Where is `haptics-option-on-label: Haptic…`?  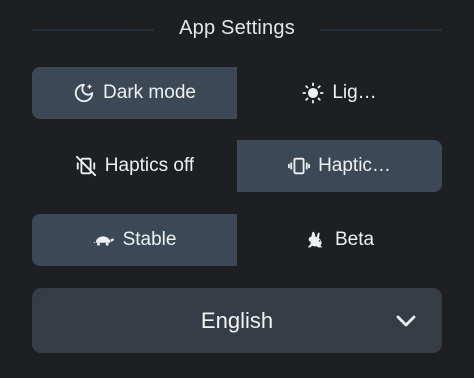
haptics-option-on-label: Haptic… is located at coordinates (354, 165).